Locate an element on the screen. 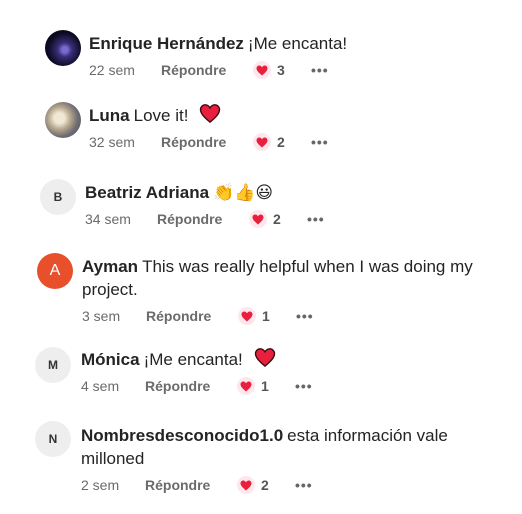 The image size is (522, 514). comment-time: 34 sem is located at coordinates (121, 219).